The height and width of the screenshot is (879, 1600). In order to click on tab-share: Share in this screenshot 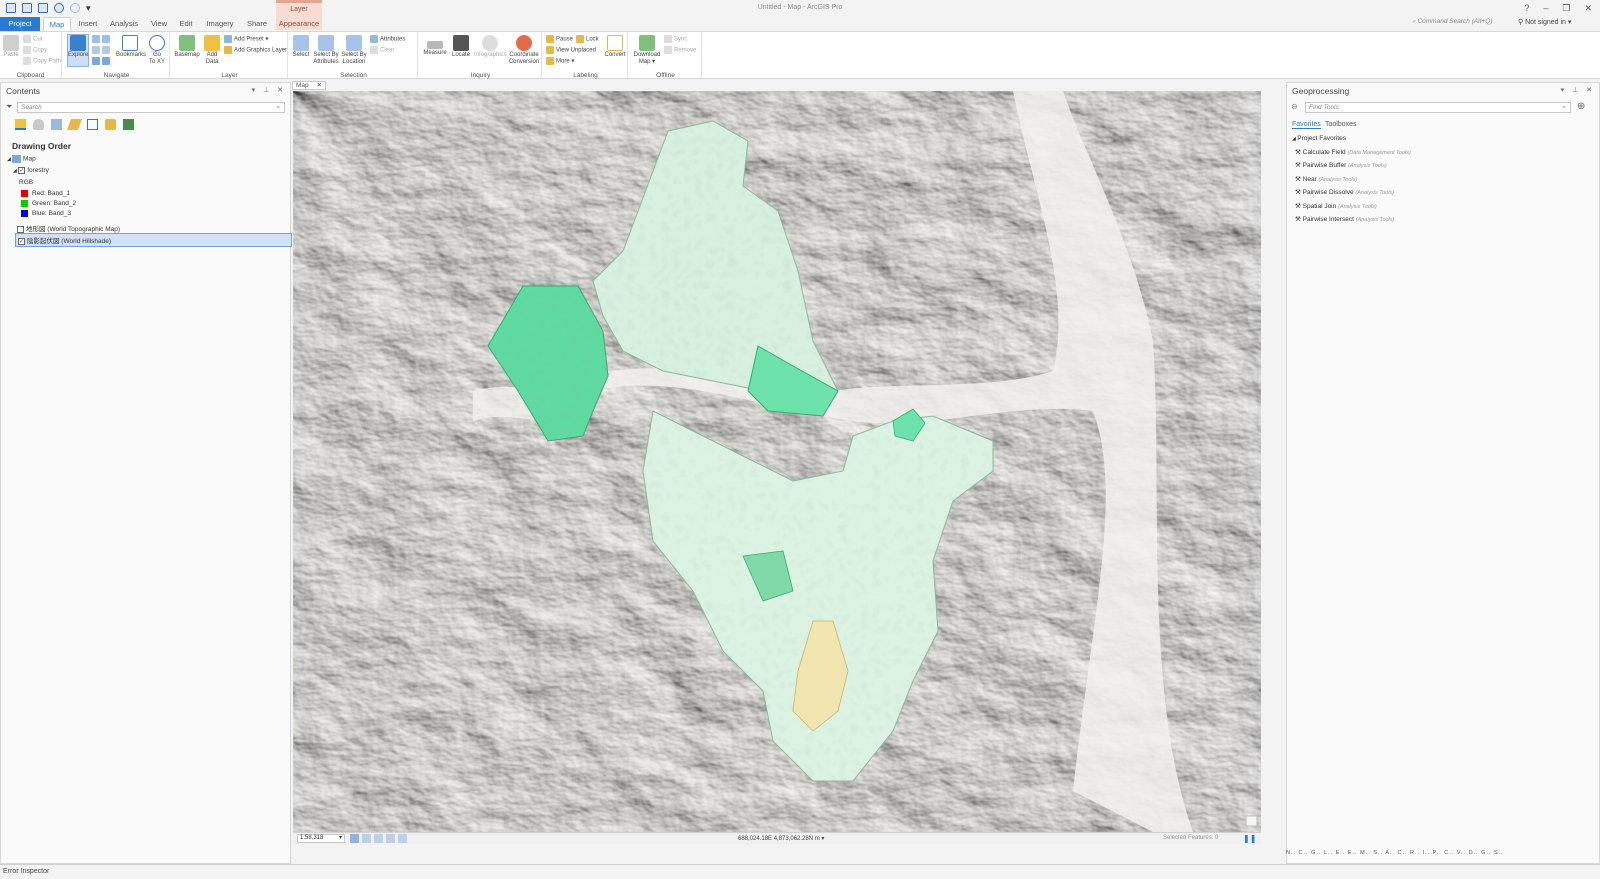, I will do `click(257, 24)`.